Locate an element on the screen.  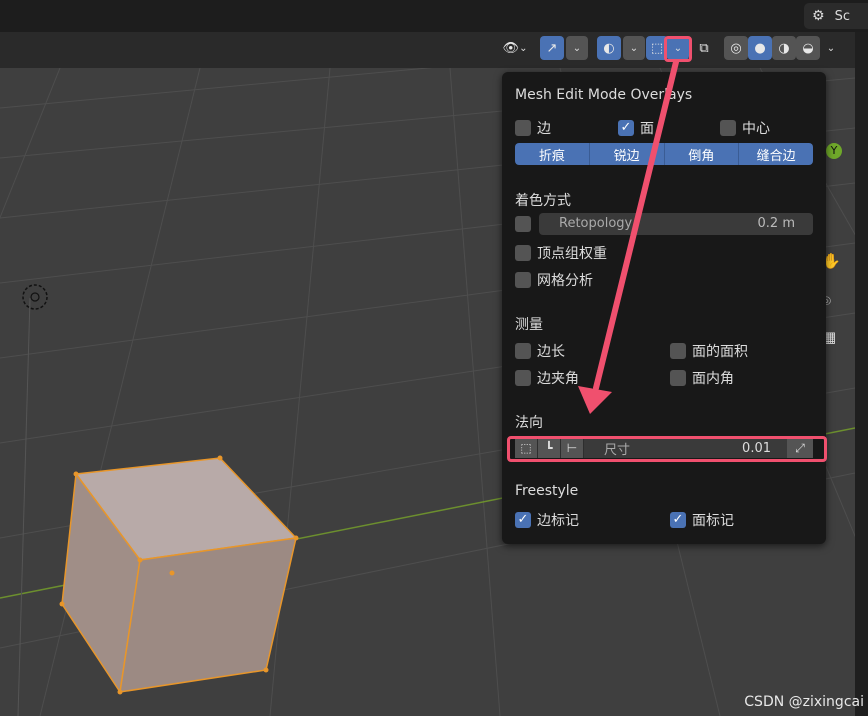
shading-dropdown: ⌄ is located at coordinates (831, 48).